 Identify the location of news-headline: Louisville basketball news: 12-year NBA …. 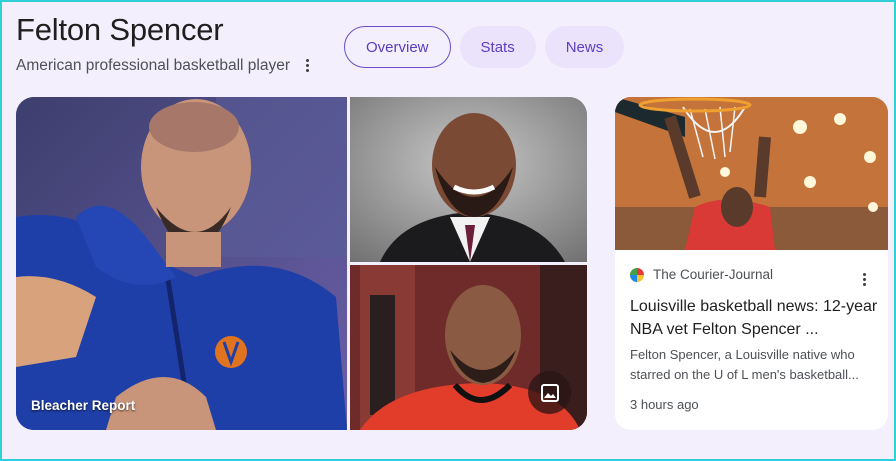
(754, 318).